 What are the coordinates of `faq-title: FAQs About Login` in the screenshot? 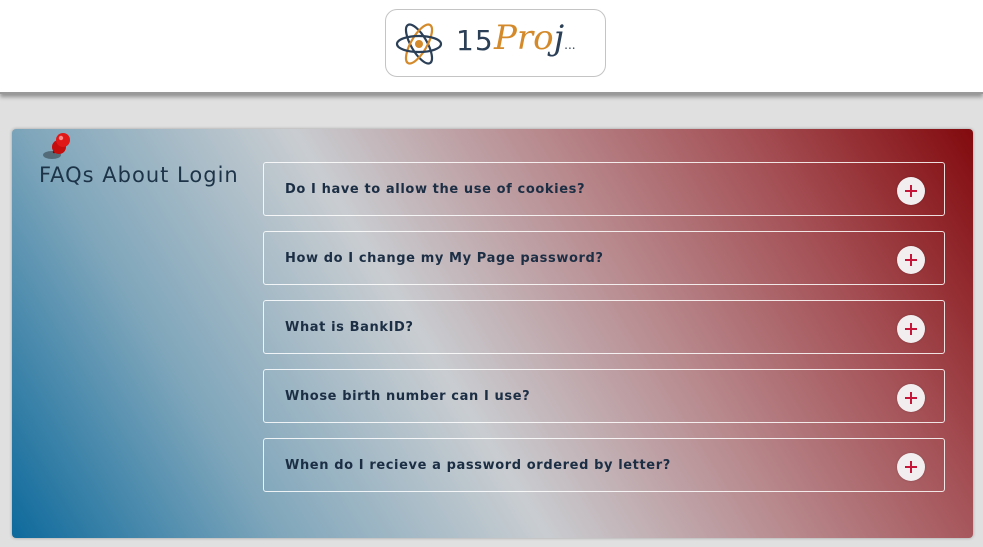 It's located at (139, 175).